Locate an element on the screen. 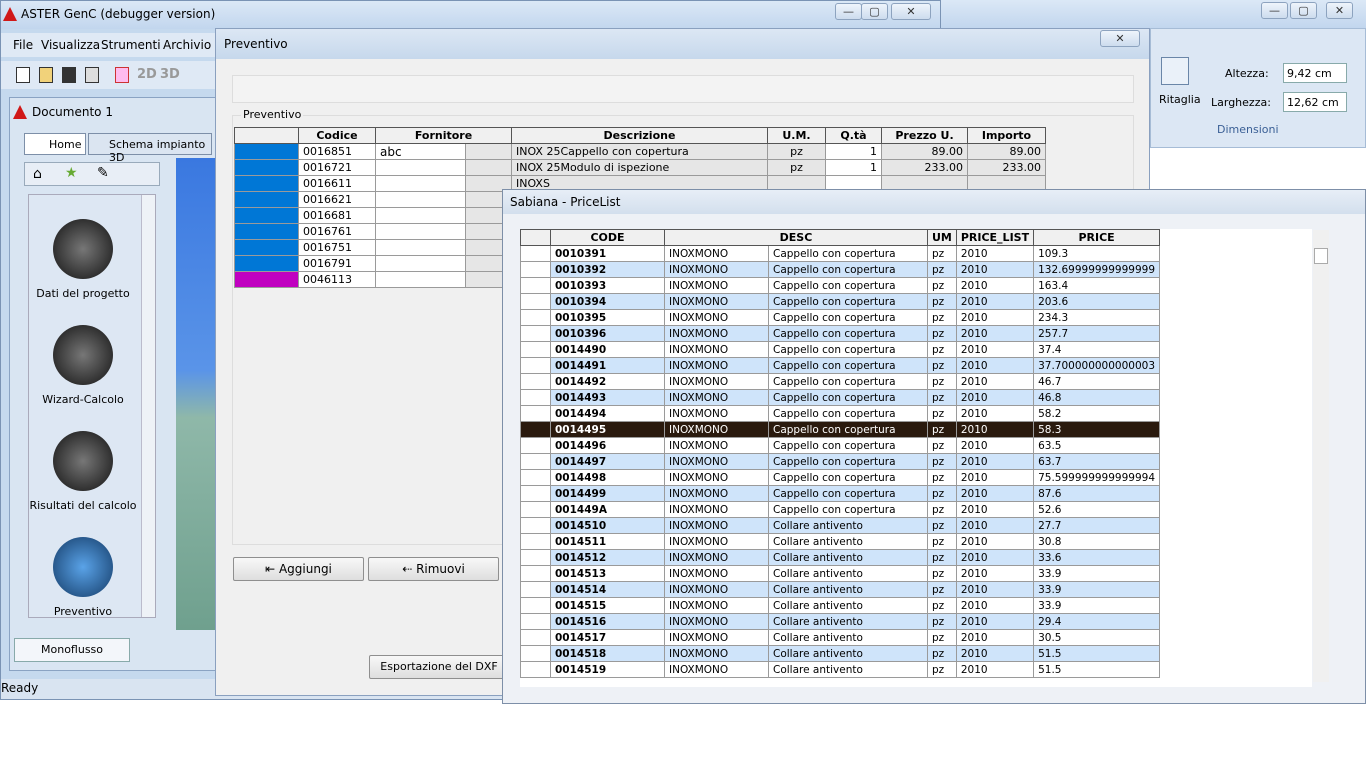 The width and height of the screenshot is (1366, 768). pl-cell: 0014496 is located at coordinates (607, 445).